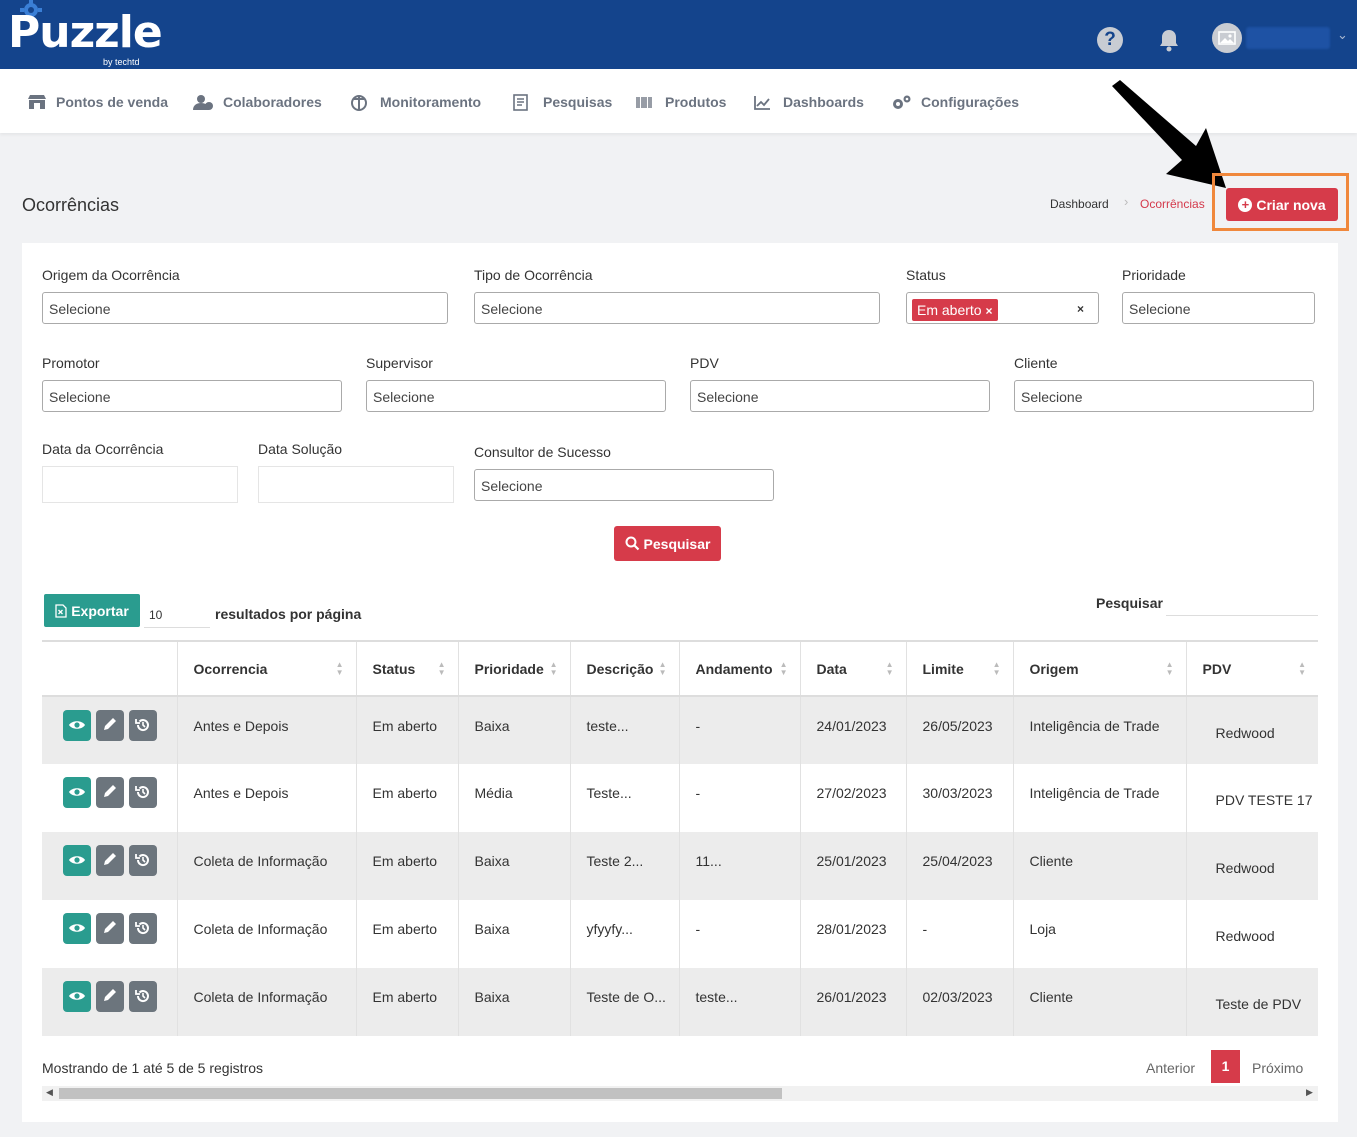  What do you see at coordinates (1079, 204) in the screenshot?
I see `breadcrumb-dashboard: Dashboard` at bounding box center [1079, 204].